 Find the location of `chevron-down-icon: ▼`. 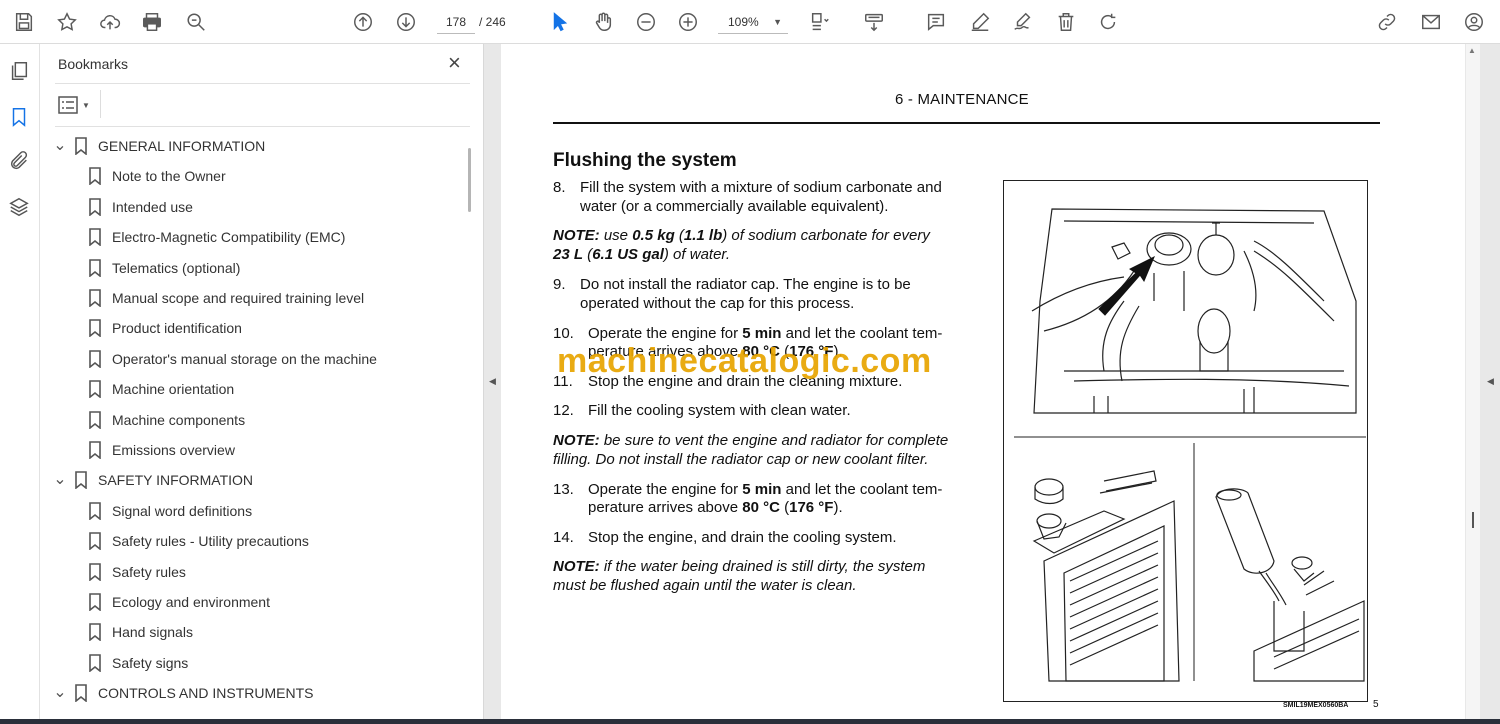

chevron-down-icon: ▼ is located at coordinates (86, 105).